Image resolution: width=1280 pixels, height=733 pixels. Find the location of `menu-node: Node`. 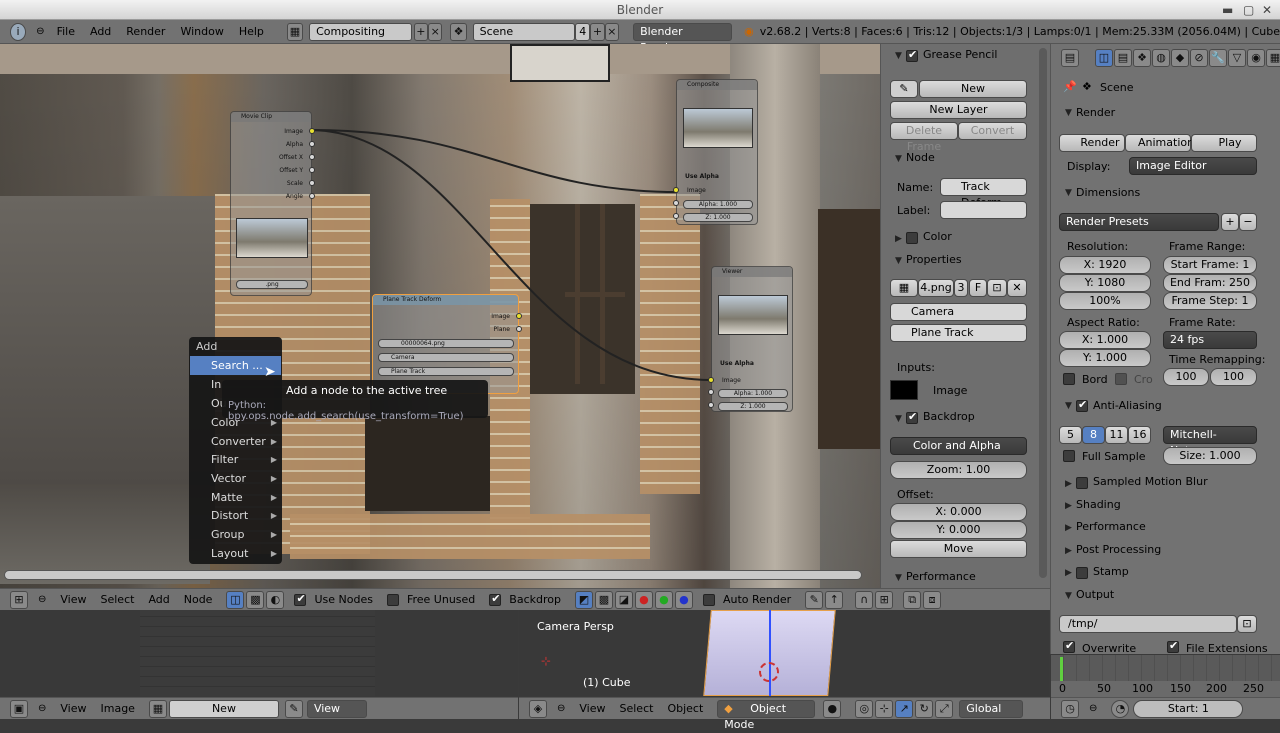

menu-node: Node is located at coordinates (198, 599).